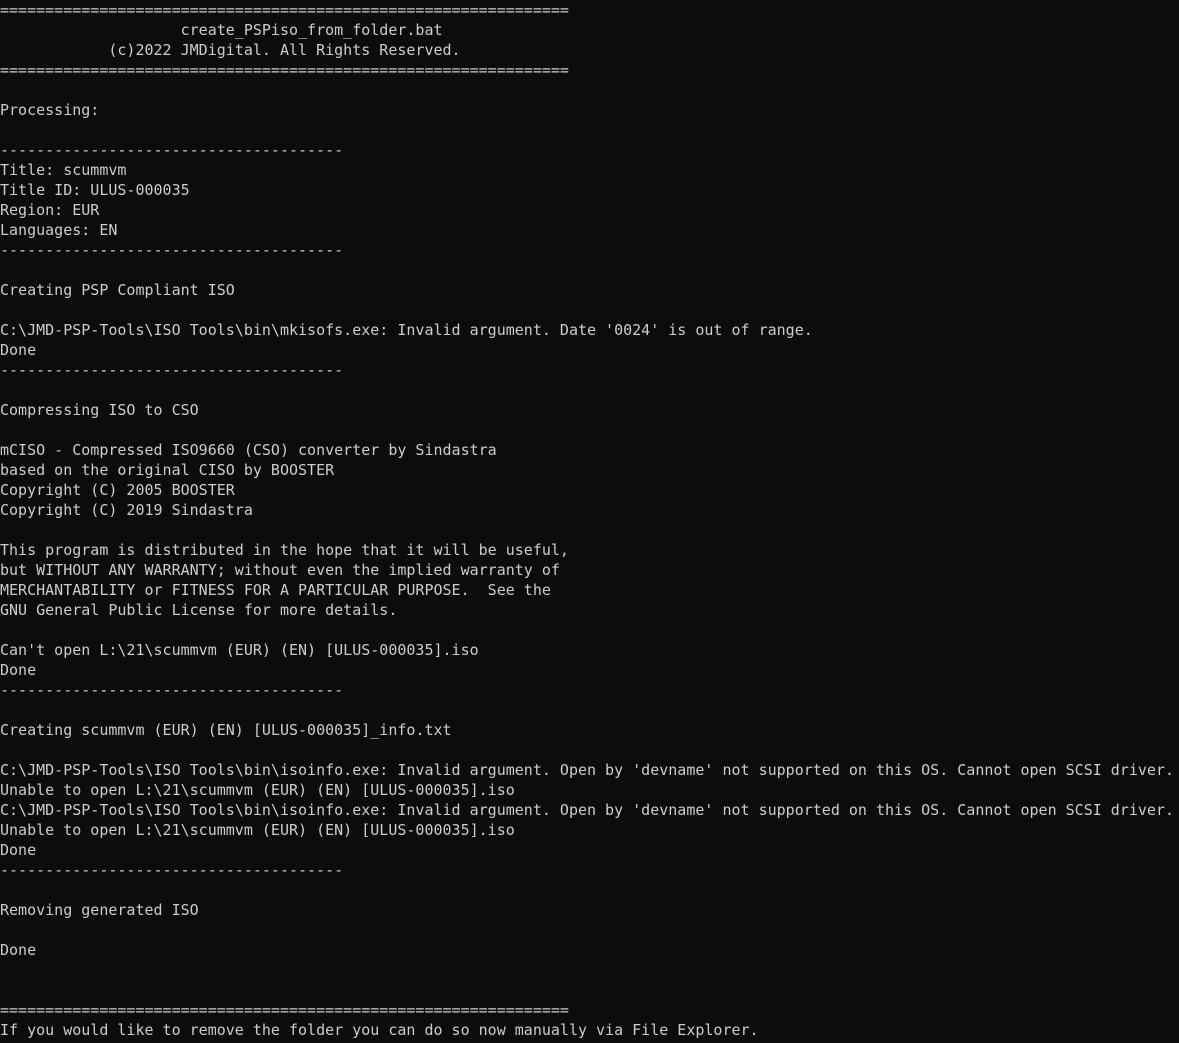 This screenshot has width=1179, height=1043. What do you see at coordinates (50, 210) in the screenshot?
I see `console-line: Region: EUR` at bounding box center [50, 210].